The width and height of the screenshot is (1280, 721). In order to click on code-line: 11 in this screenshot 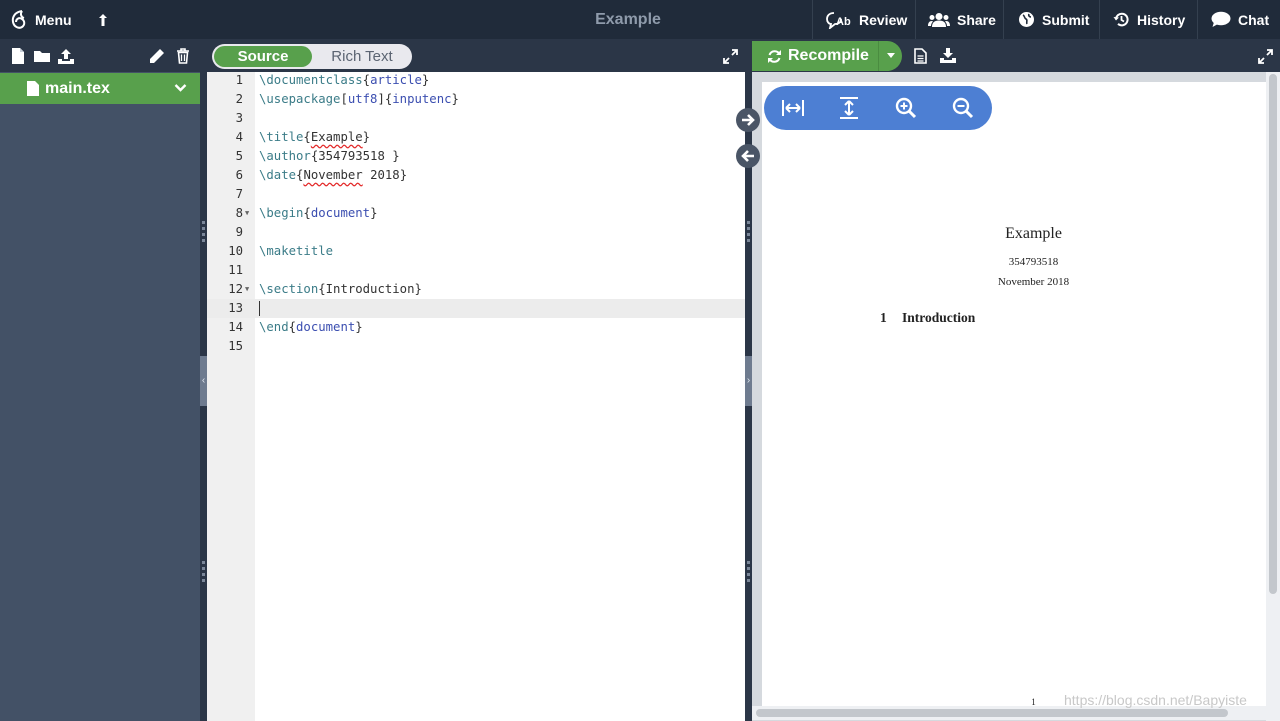, I will do `click(476, 270)`.